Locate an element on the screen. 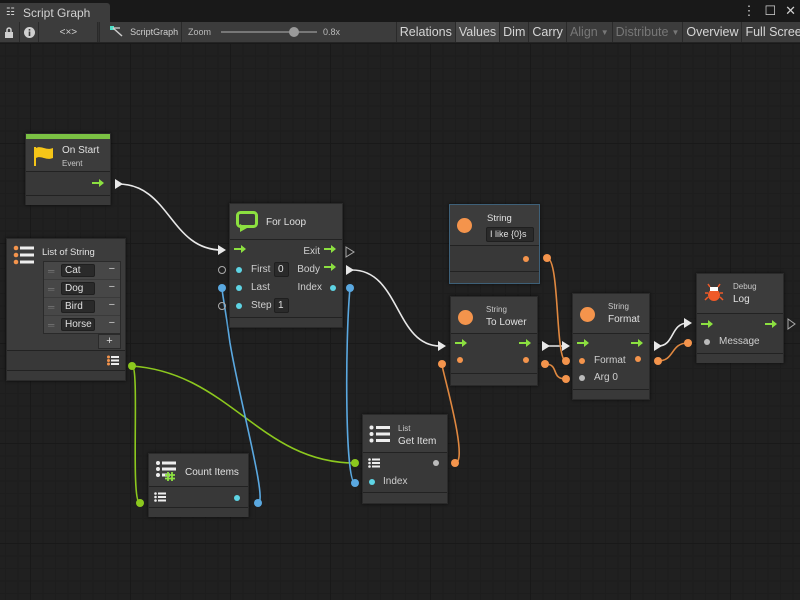 The image size is (800, 600). list-item: ═ Horse − is located at coordinates (82, 325).